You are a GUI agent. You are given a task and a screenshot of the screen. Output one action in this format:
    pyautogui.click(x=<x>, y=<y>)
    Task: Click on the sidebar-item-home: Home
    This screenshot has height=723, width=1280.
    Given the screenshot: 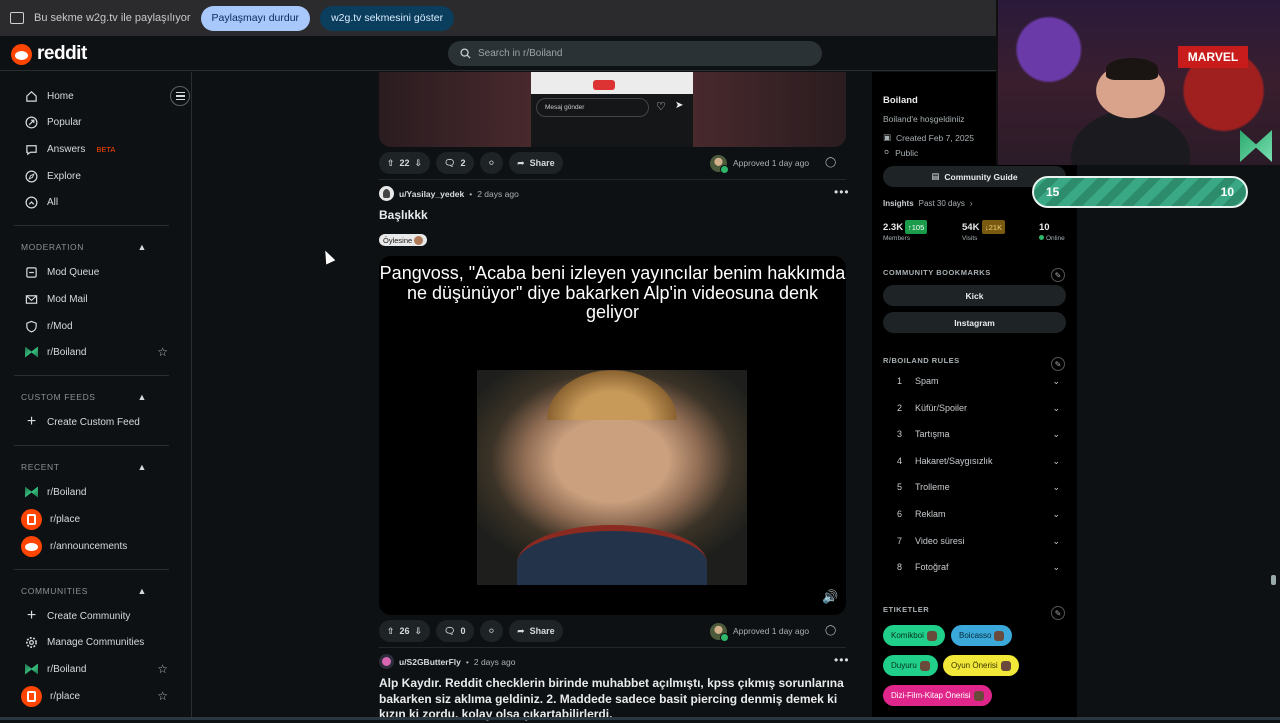 What is the action you would take?
    pyautogui.click(x=95, y=96)
    